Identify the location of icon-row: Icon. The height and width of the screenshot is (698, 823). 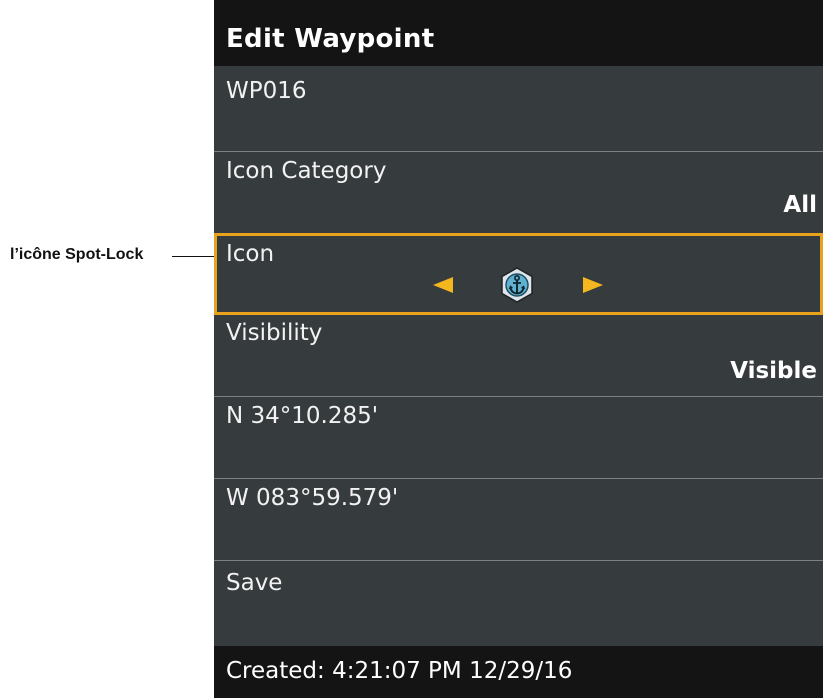
(518, 274).